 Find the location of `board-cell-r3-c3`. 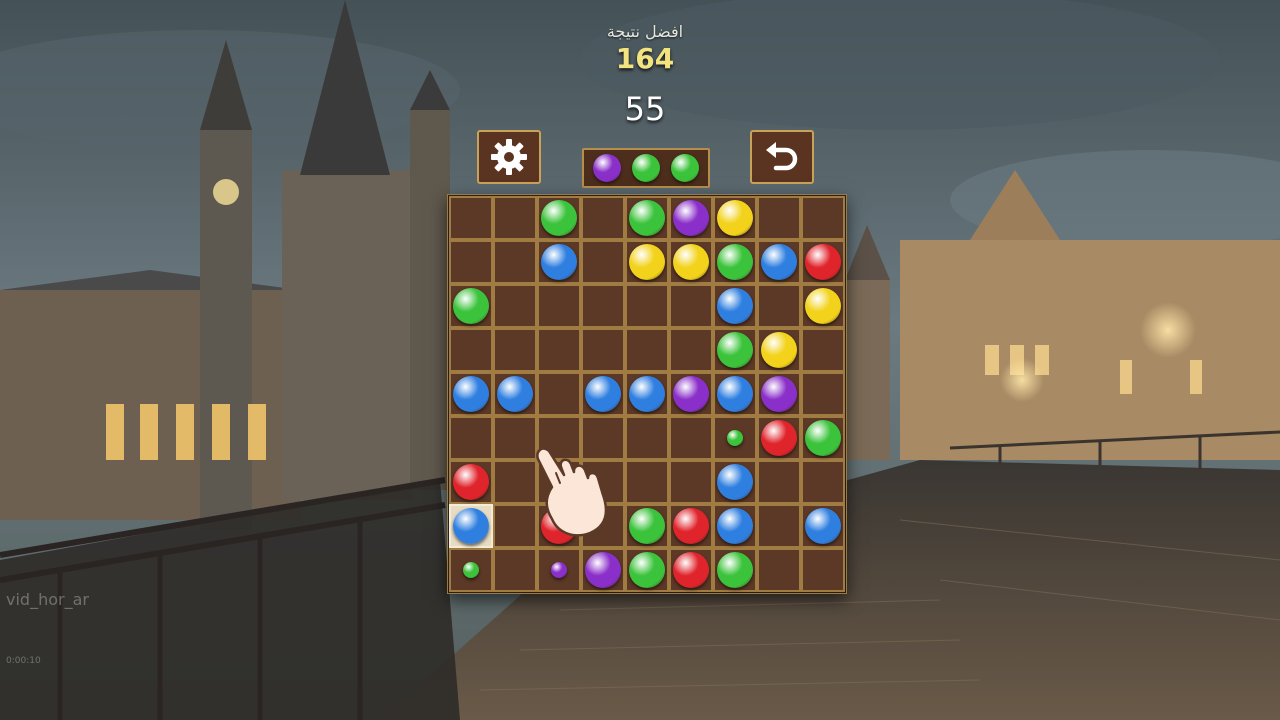

board-cell-r3-c3 is located at coordinates (559, 306).